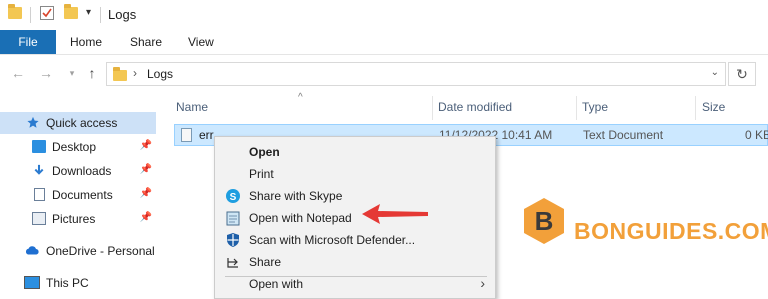 Image resolution: width=768 pixels, height=299 pixels. I want to click on customize-toolbar-icon: ▾, so click(91, 12).